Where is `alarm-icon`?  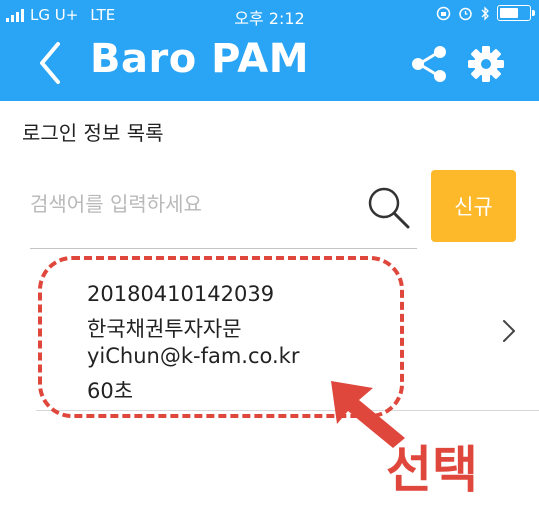
alarm-icon is located at coordinates (465, 13).